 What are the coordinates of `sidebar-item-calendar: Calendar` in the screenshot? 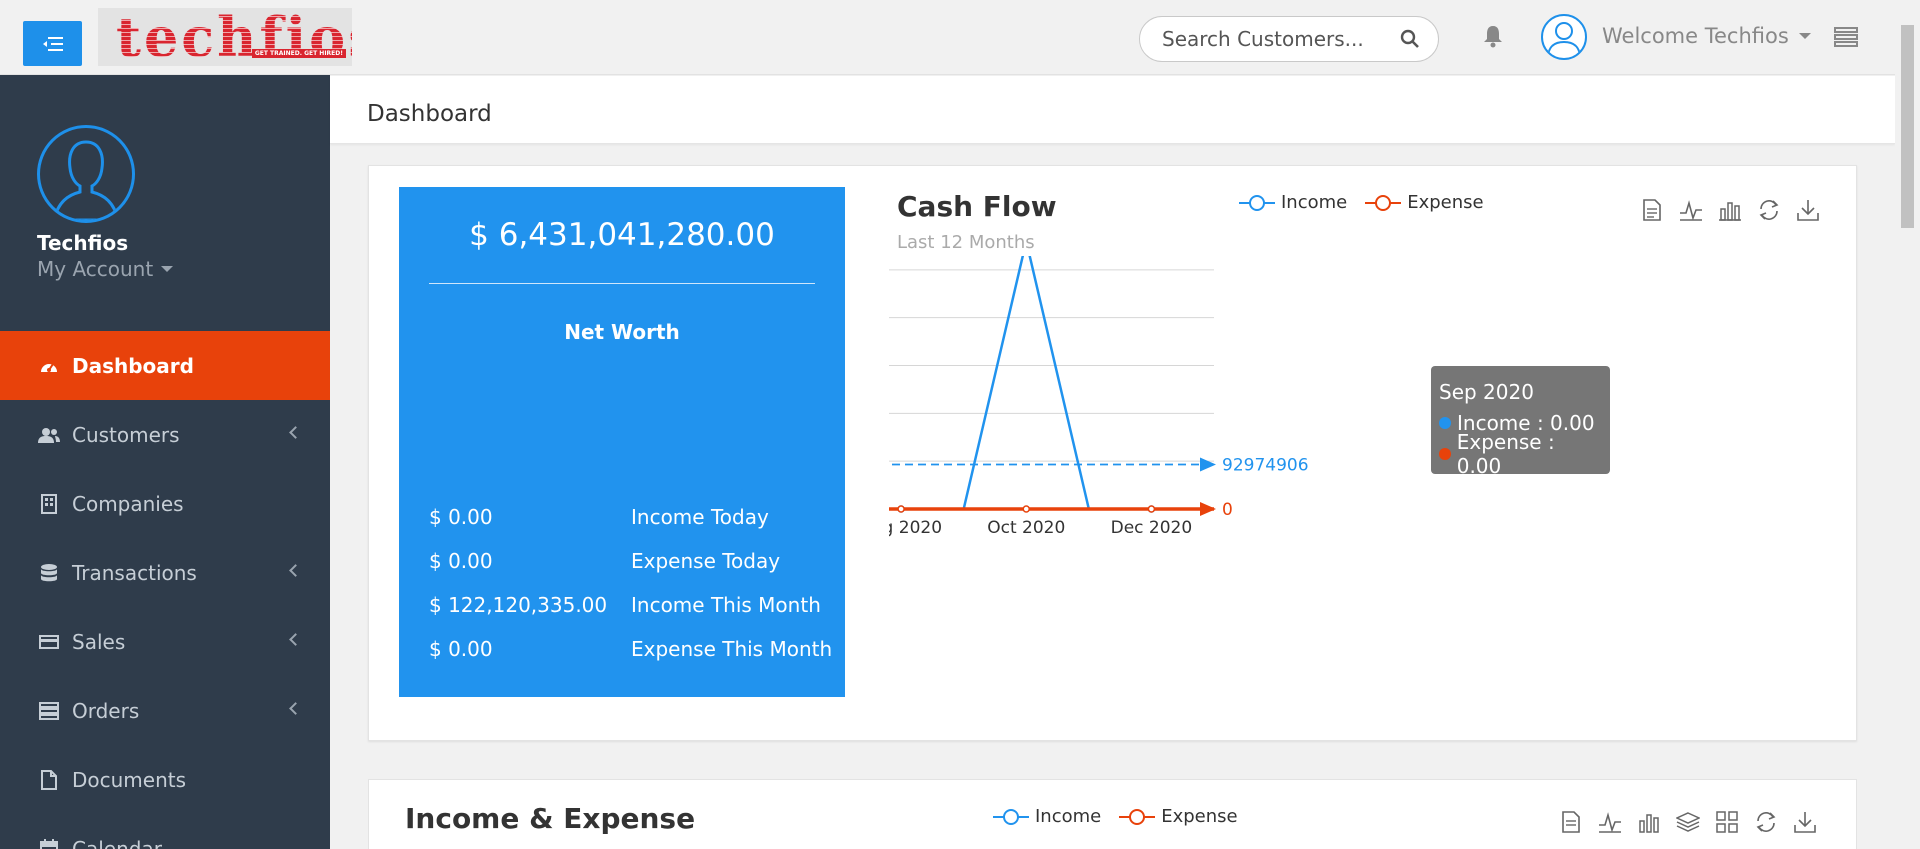 It's located at (165, 831).